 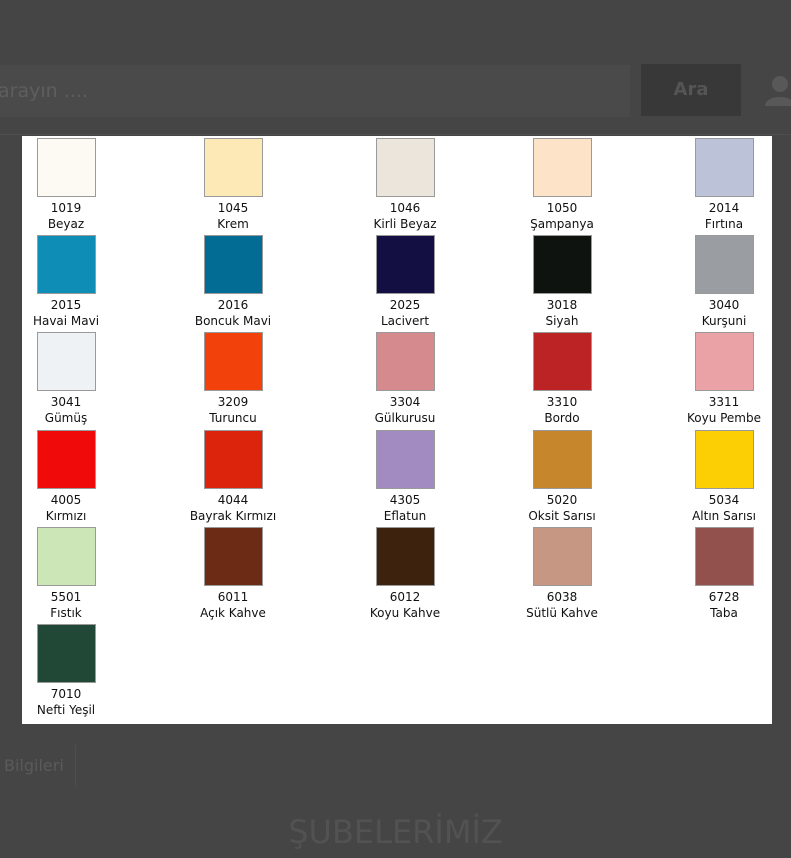 I want to click on color-swatch-name: Altın Sarısı, so click(x=724, y=515).